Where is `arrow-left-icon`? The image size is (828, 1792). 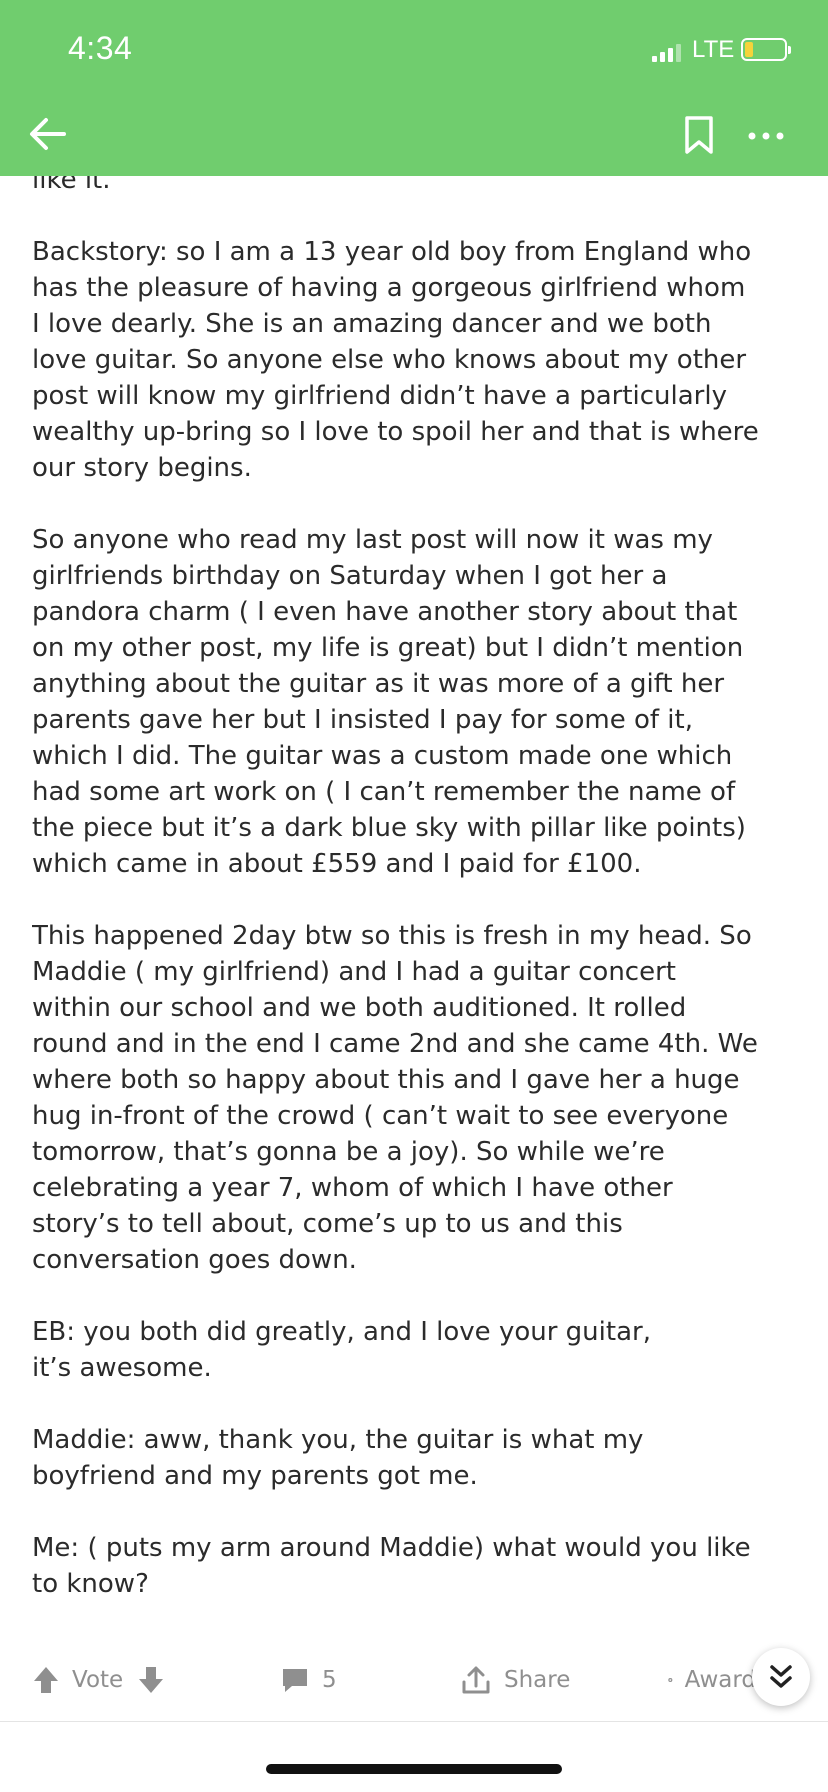 arrow-left-icon is located at coordinates (48, 134).